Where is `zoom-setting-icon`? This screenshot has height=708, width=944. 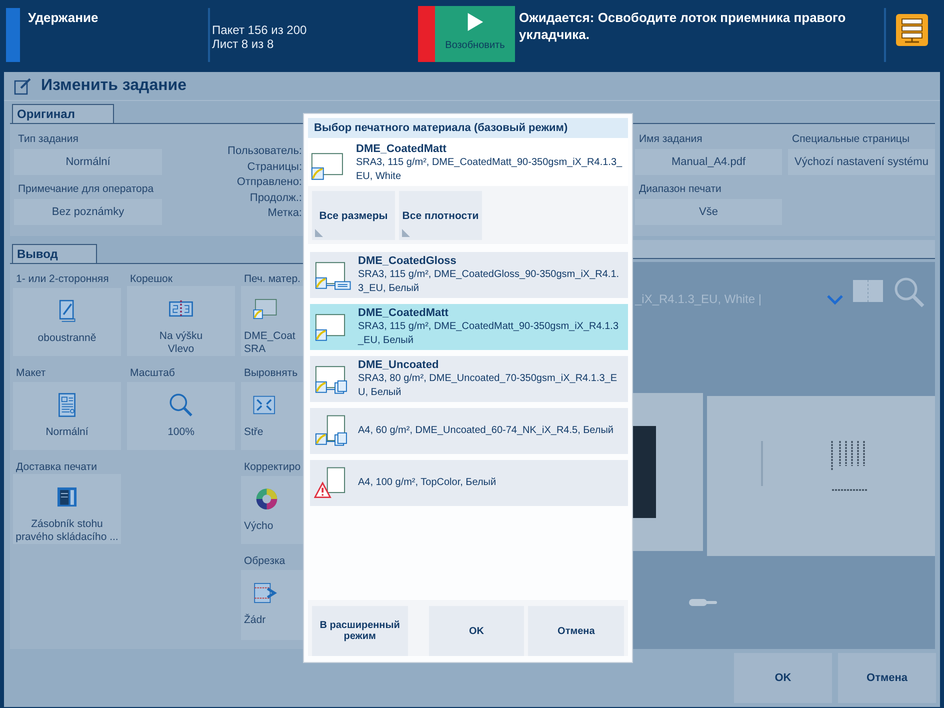 zoom-setting-icon is located at coordinates (181, 405).